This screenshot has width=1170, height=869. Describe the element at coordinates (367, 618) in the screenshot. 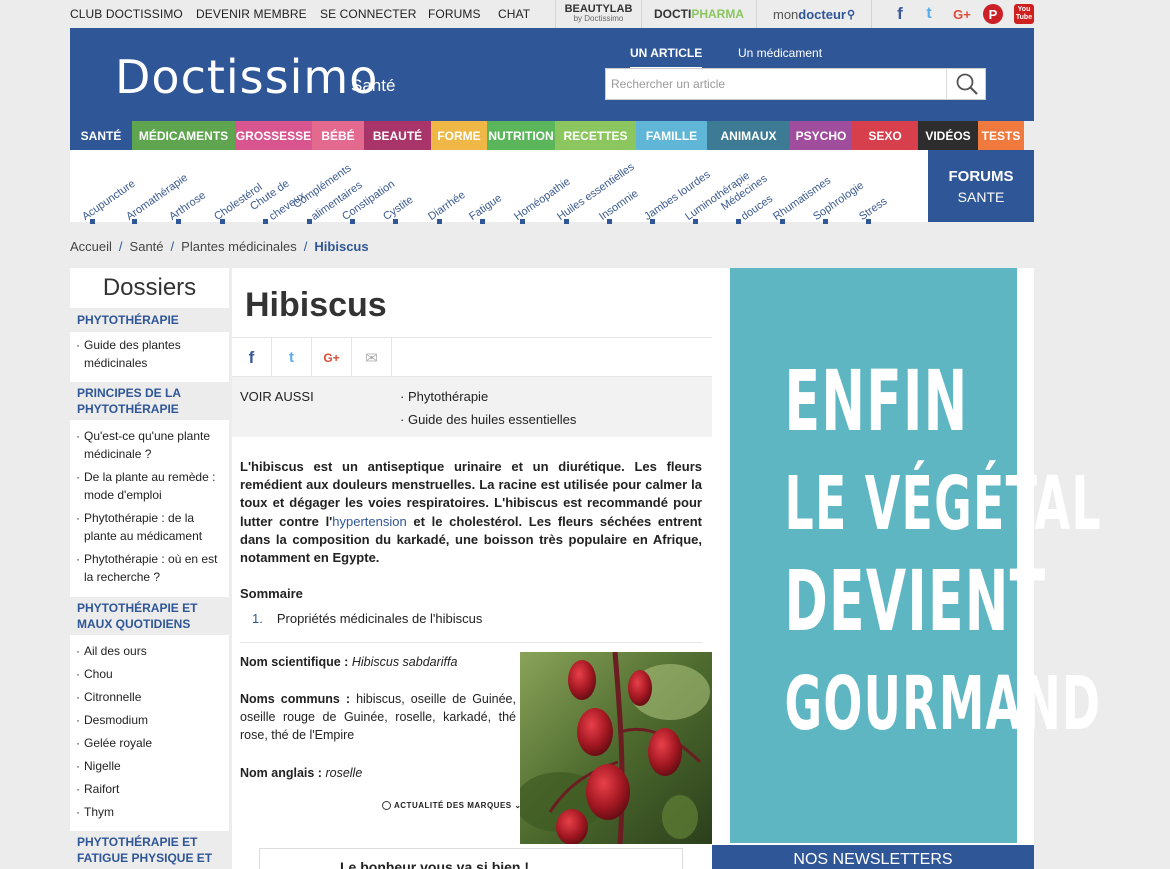

I see `sommaire-item: 1. Propriétés médicinales de l'hibiscus` at that location.